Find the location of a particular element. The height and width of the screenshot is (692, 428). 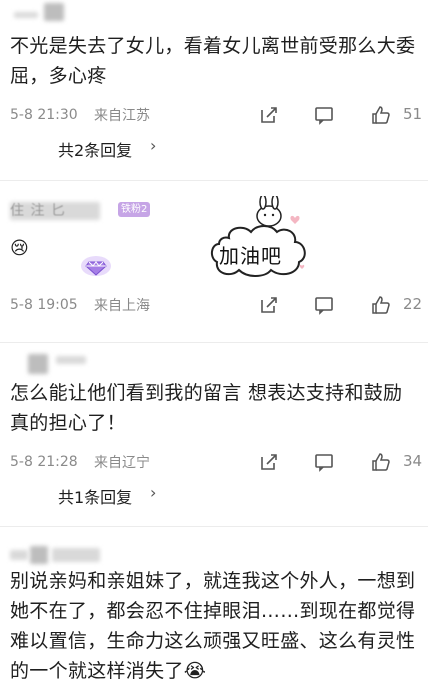

cheer-sticker: 加油吧 is located at coordinates (260, 240).